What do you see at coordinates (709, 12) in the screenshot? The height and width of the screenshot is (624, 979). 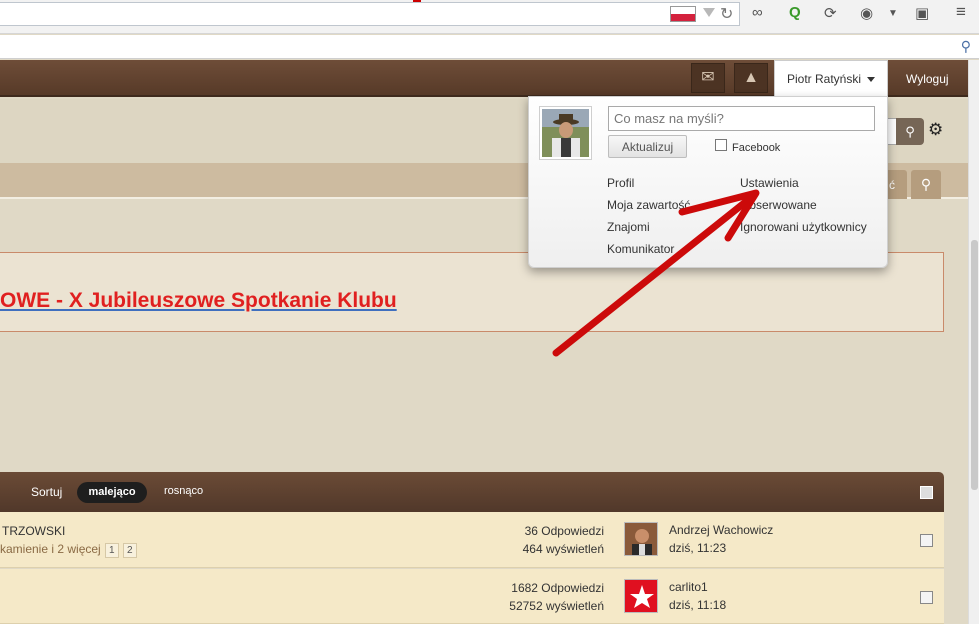 I see `url-dropdown-icon` at bounding box center [709, 12].